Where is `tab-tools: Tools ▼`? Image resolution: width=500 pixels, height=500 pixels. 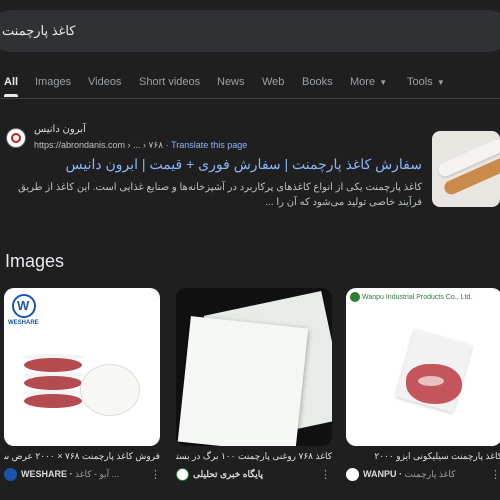 tab-tools: Tools ▼ is located at coordinates (426, 82).